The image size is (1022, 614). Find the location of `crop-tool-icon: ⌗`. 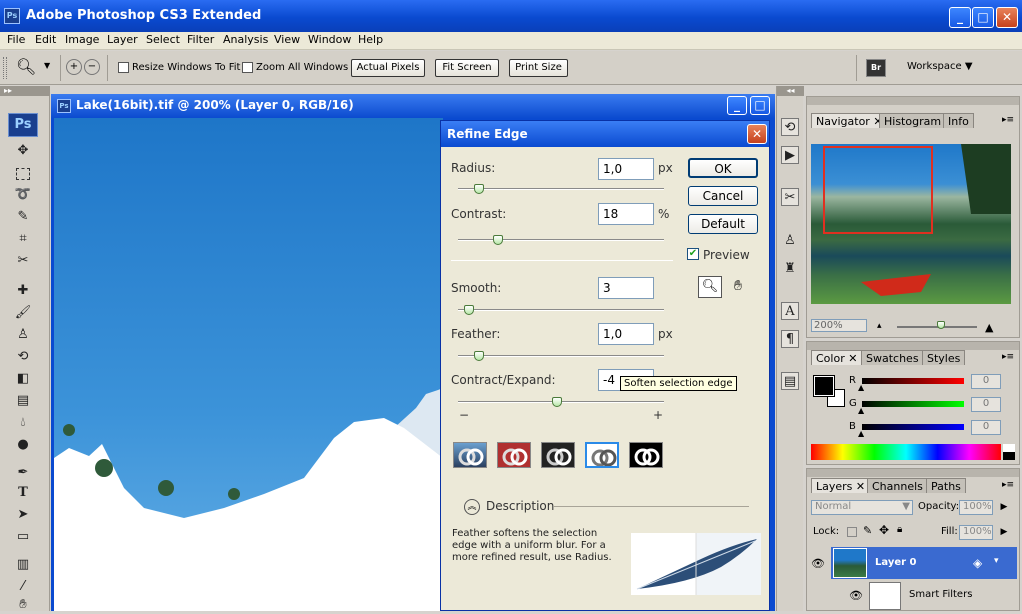

crop-tool-icon: ⌗ is located at coordinates (23, 239).